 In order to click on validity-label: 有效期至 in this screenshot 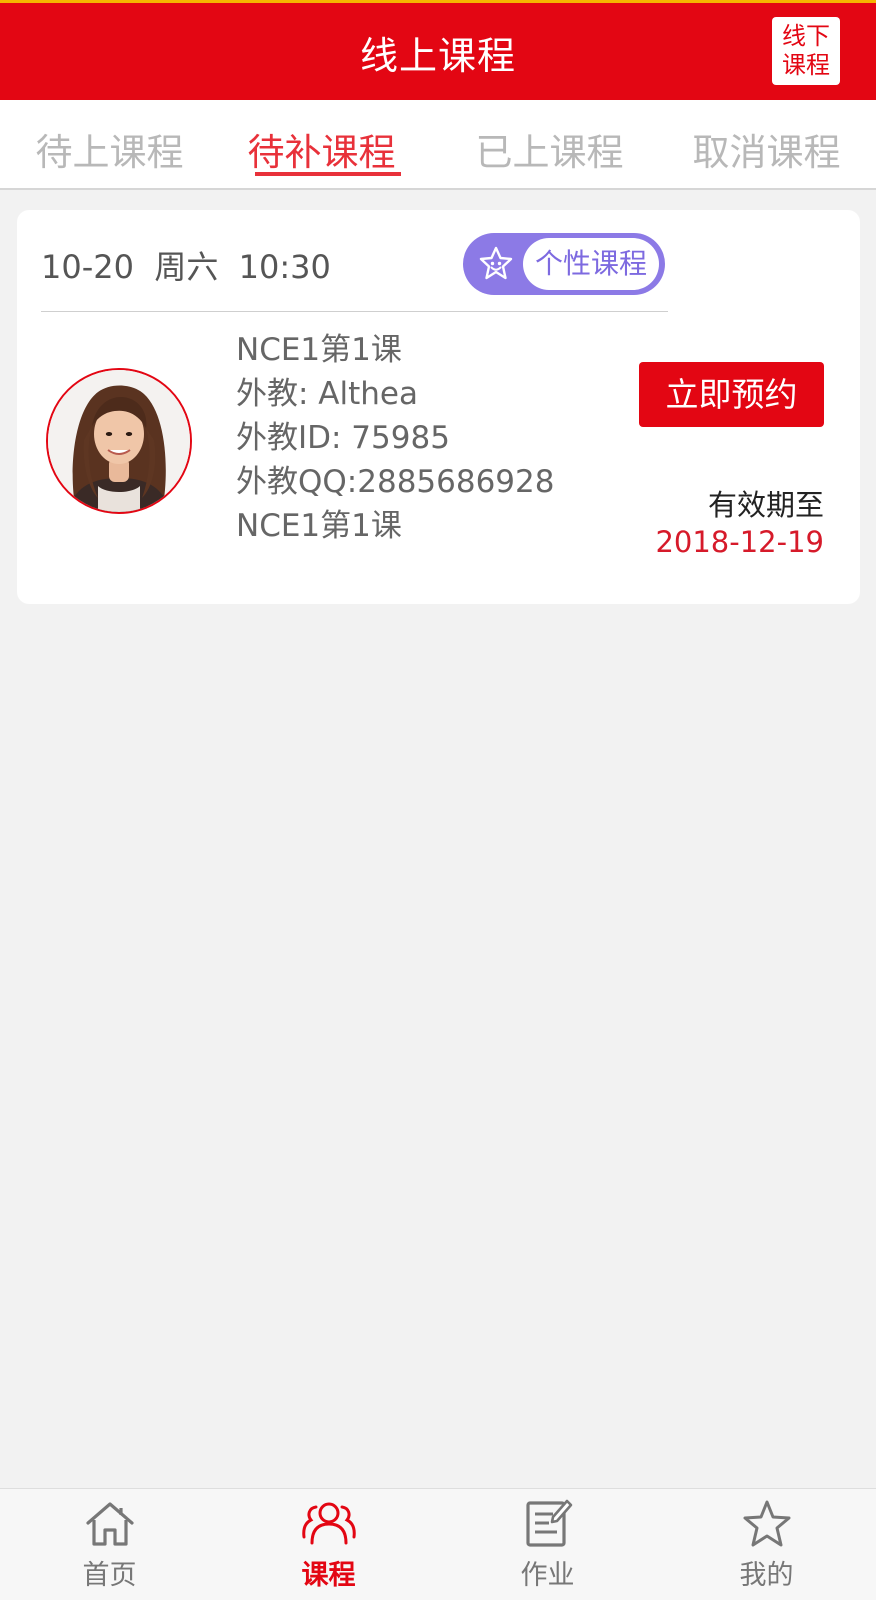, I will do `click(765, 505)`.